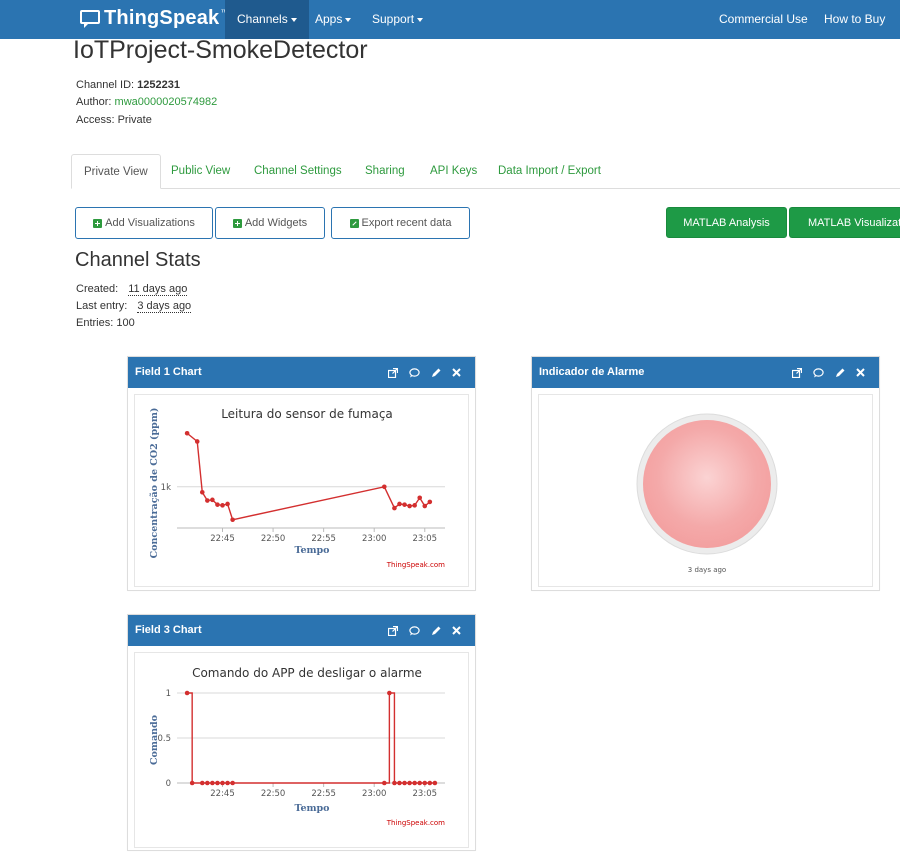  I want to click on widget-title: Indicador de Alarme, so click(592, 372).